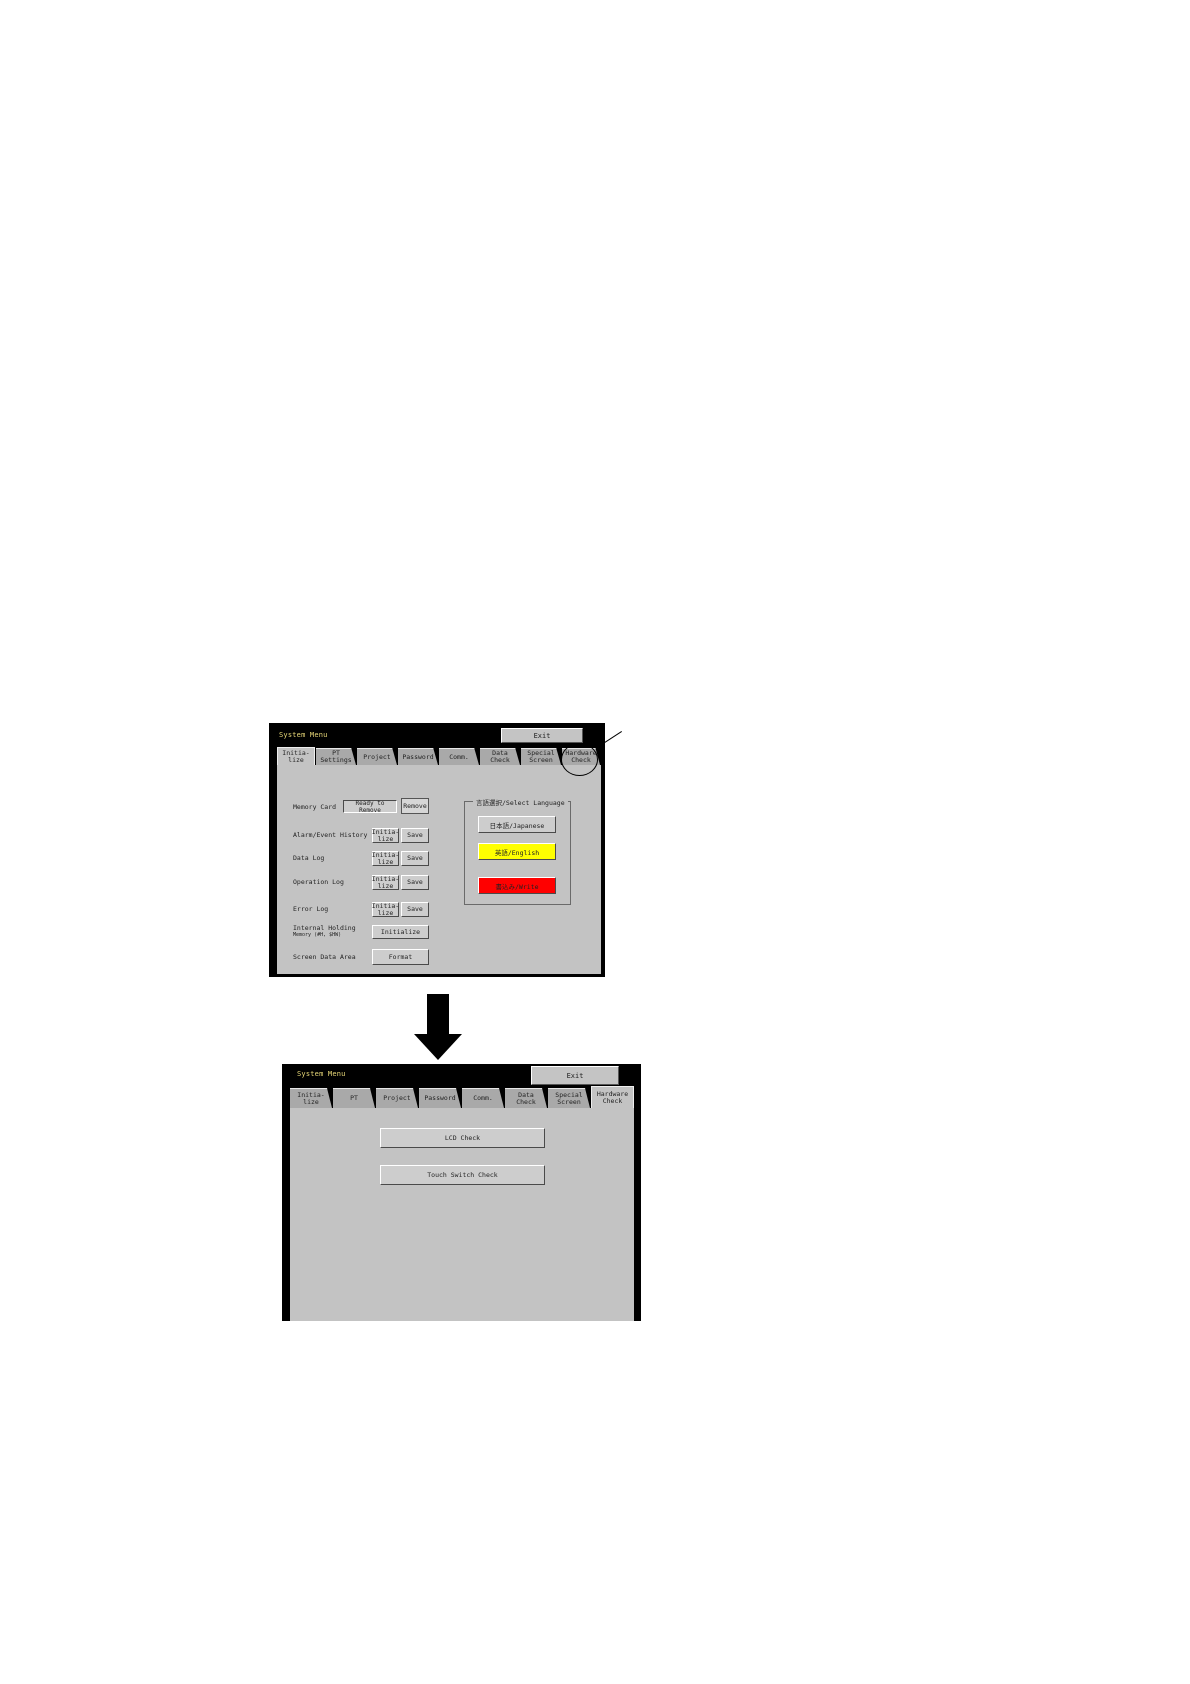 Image resolution: width=1190 pixels, height=1684 pixels. What do you see at coordinates (612, 1097) in the screenshot?
I see `tab-hardware-check-2: Hardware Check` at bounding box center [612, 1097].